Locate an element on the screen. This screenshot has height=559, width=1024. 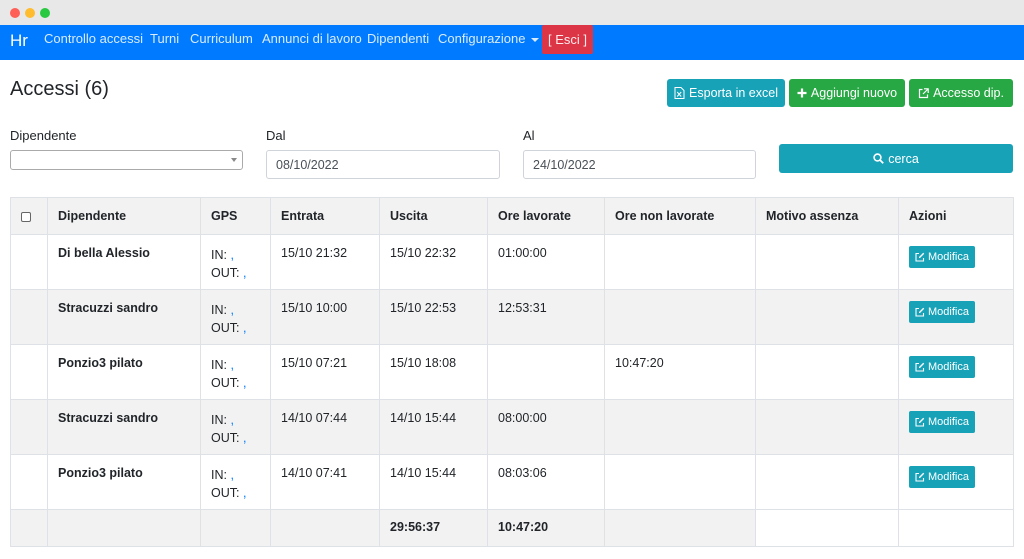
not-worked-hours: 10:47:20 is located at coordinates (680, 372).